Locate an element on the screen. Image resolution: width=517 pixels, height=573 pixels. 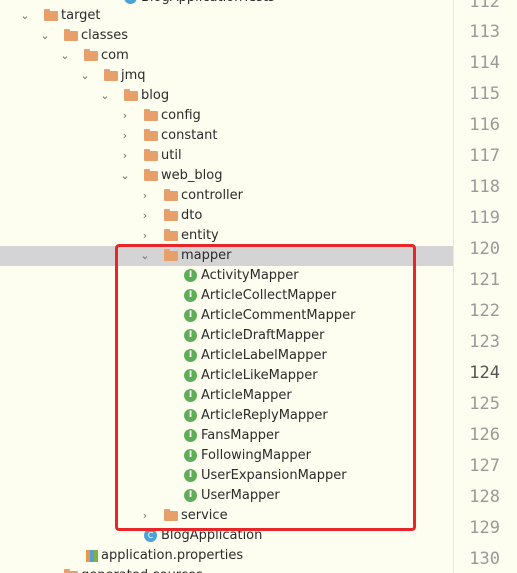
tree-row-generated-sources: ⌄ generated-sources is located at coordinates (226, 569).